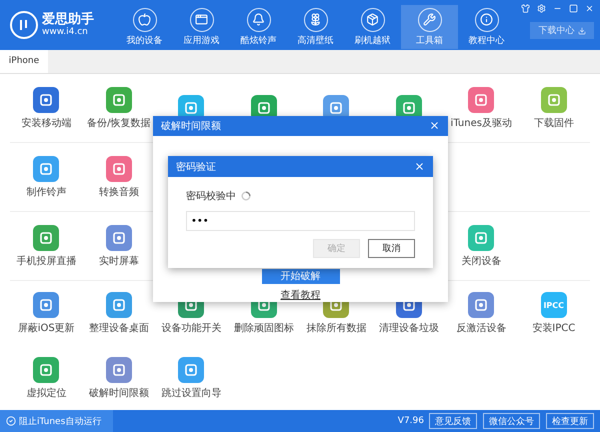 This screenshot has width=600, height=432. Describe the element at coordinates (541, 8) in the screenshot. I see `settings-icon` at that location.